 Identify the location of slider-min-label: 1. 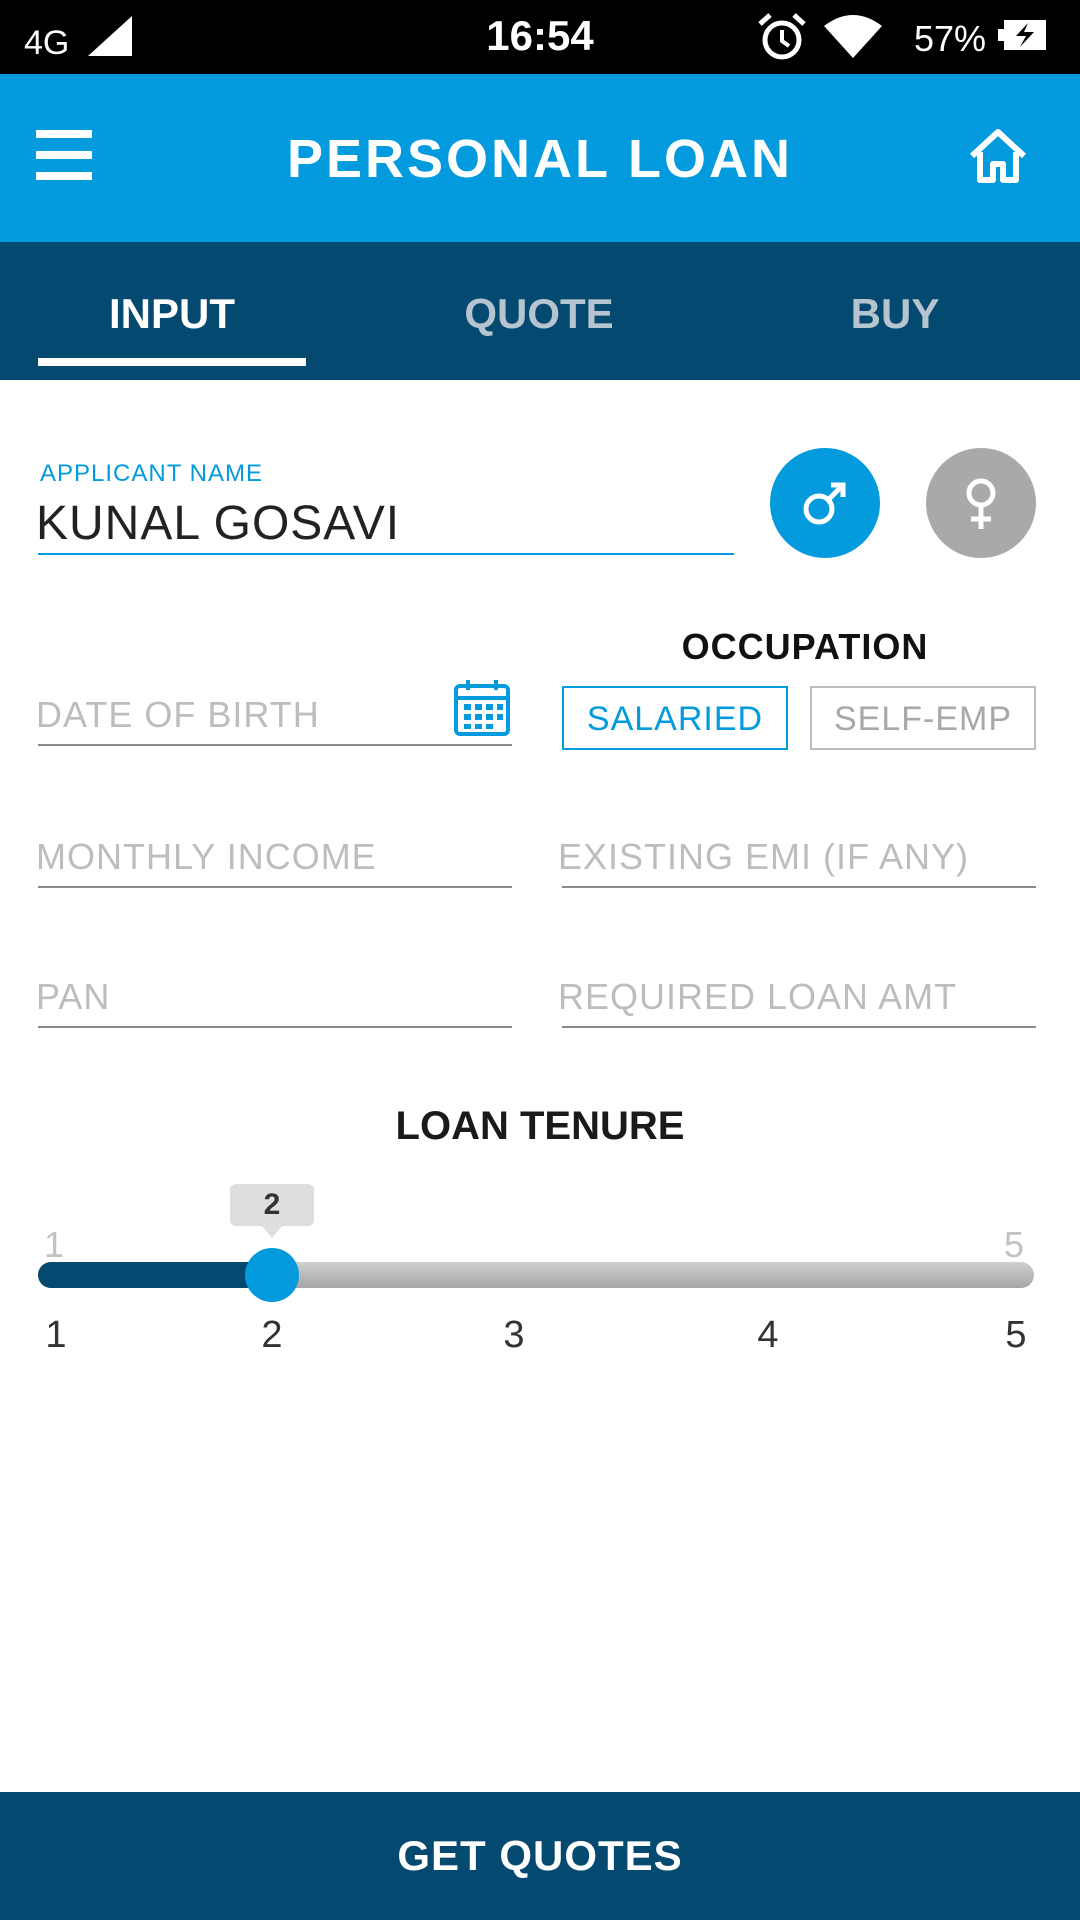
(54, 1244).